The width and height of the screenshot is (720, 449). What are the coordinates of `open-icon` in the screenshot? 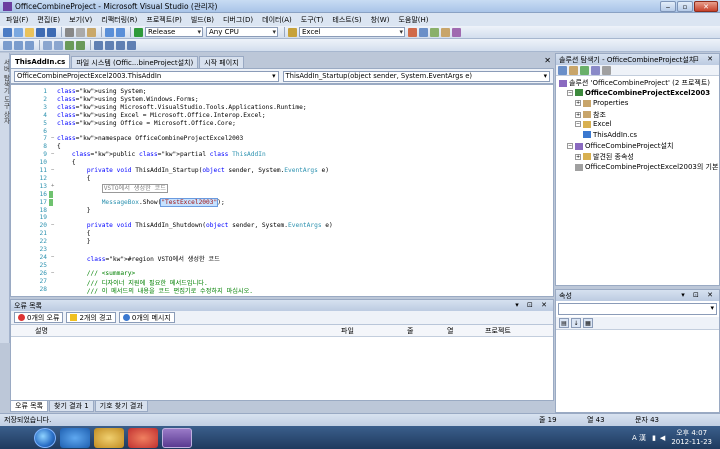 It's located at (29, 32).